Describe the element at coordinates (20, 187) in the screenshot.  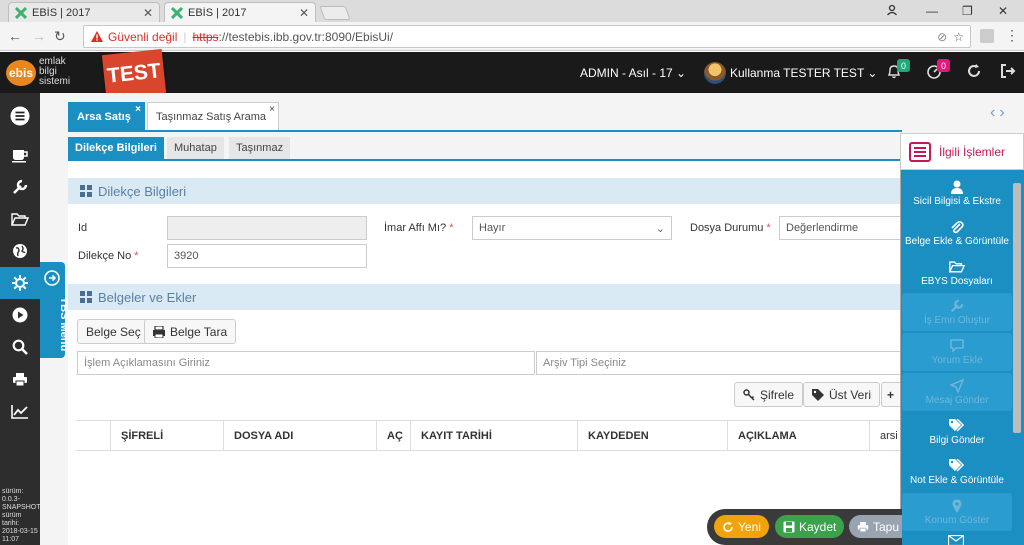
I see `wrench-icon` at that location.